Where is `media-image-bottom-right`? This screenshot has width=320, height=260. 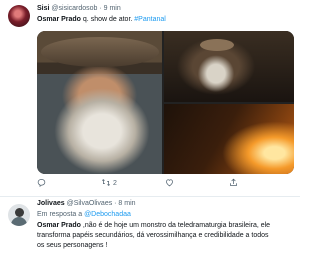
media-image-bottom-right is located at coordinates (229, 139).